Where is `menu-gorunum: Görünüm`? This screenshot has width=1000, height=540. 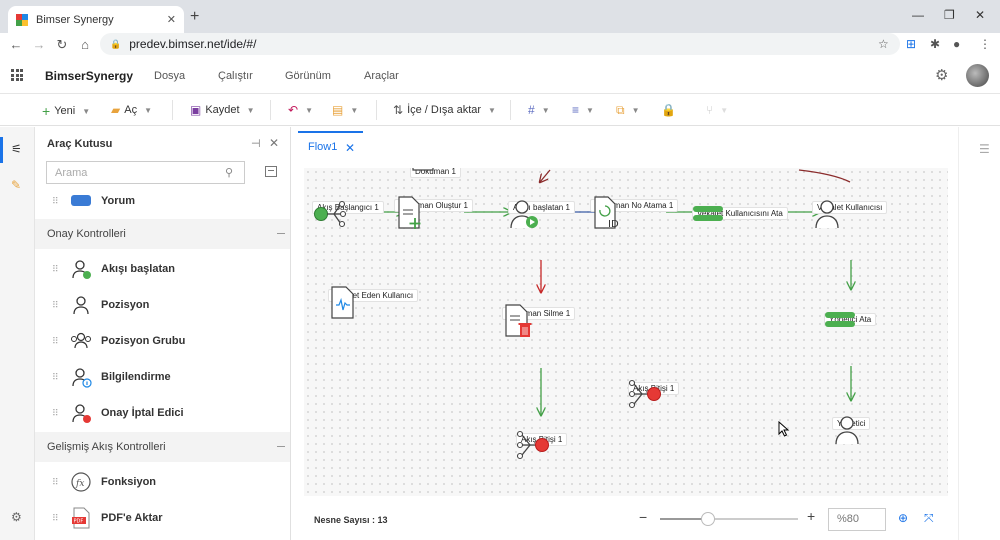
menu-gorunum: Görünüm is located at coordinates (308, 76).